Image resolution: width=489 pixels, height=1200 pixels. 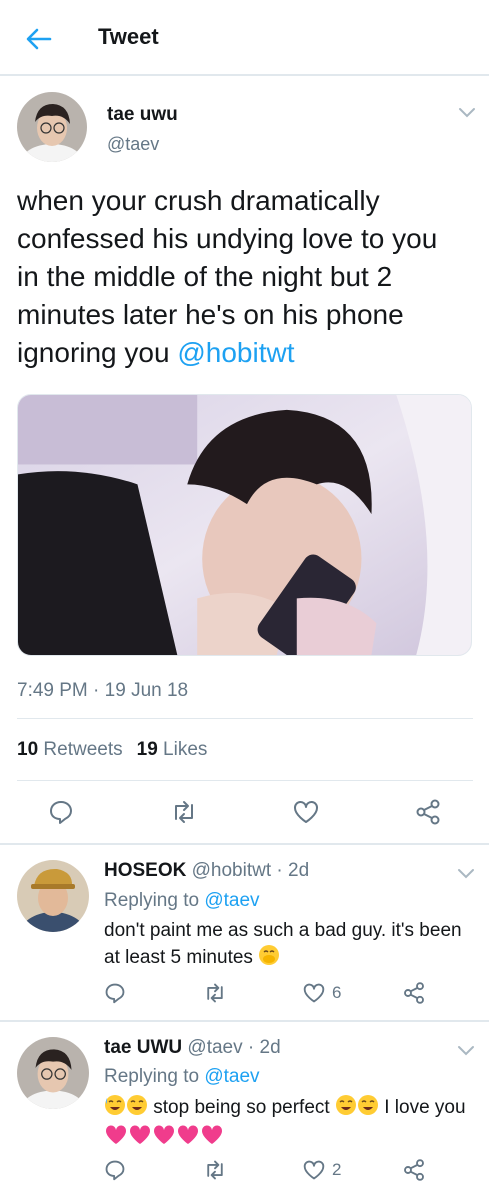 What do you see at coordinates (214, 1047) in the screenshot?
I see `reply-author-handle: @taev` at bounding box center [214, 1047].